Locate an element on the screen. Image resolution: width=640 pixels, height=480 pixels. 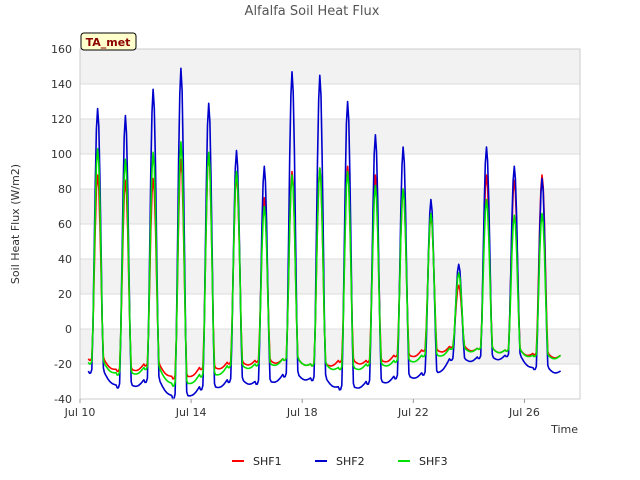
x-tick-label: Jul 14 is located at coordinates (191, 412).